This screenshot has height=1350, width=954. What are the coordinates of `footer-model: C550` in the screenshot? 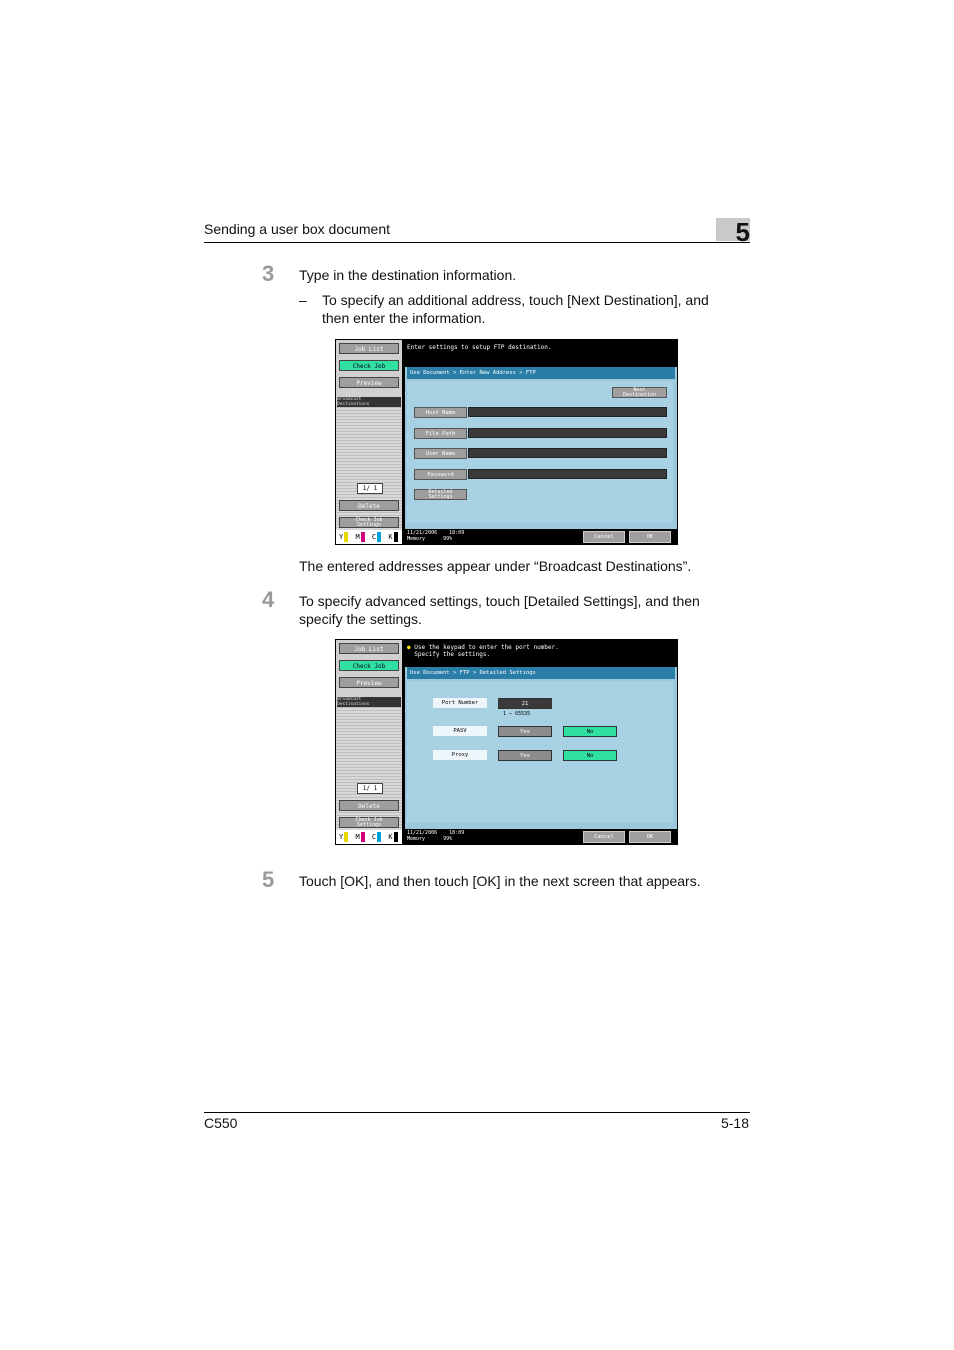 It's located at (221, 1123).